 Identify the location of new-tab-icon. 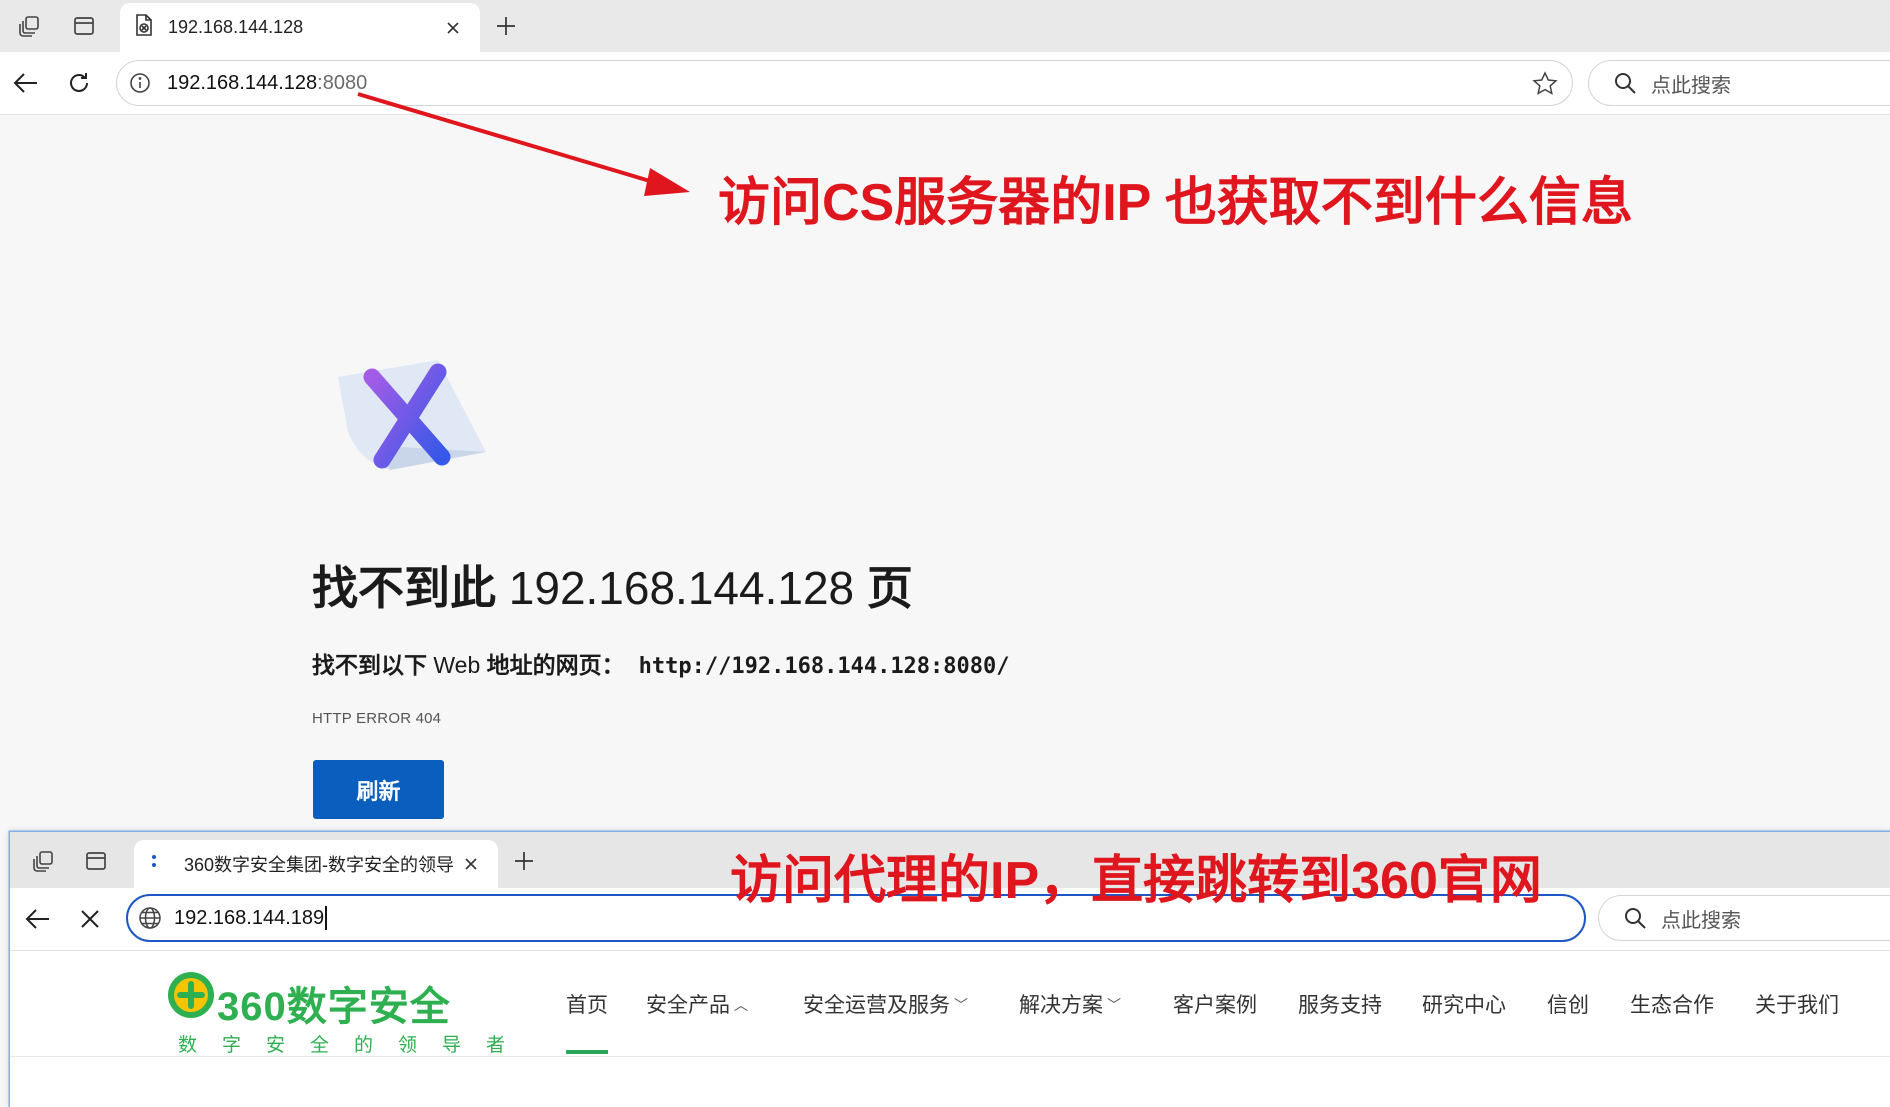
(524, 861).